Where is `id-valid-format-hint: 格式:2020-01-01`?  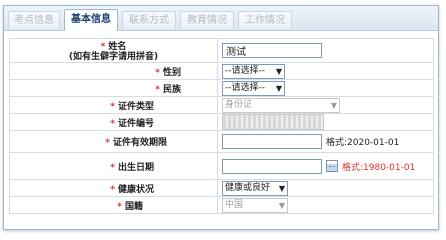 id-valid-format-hint: 格式:2020-01-01 is located at coordinates (363, 143).